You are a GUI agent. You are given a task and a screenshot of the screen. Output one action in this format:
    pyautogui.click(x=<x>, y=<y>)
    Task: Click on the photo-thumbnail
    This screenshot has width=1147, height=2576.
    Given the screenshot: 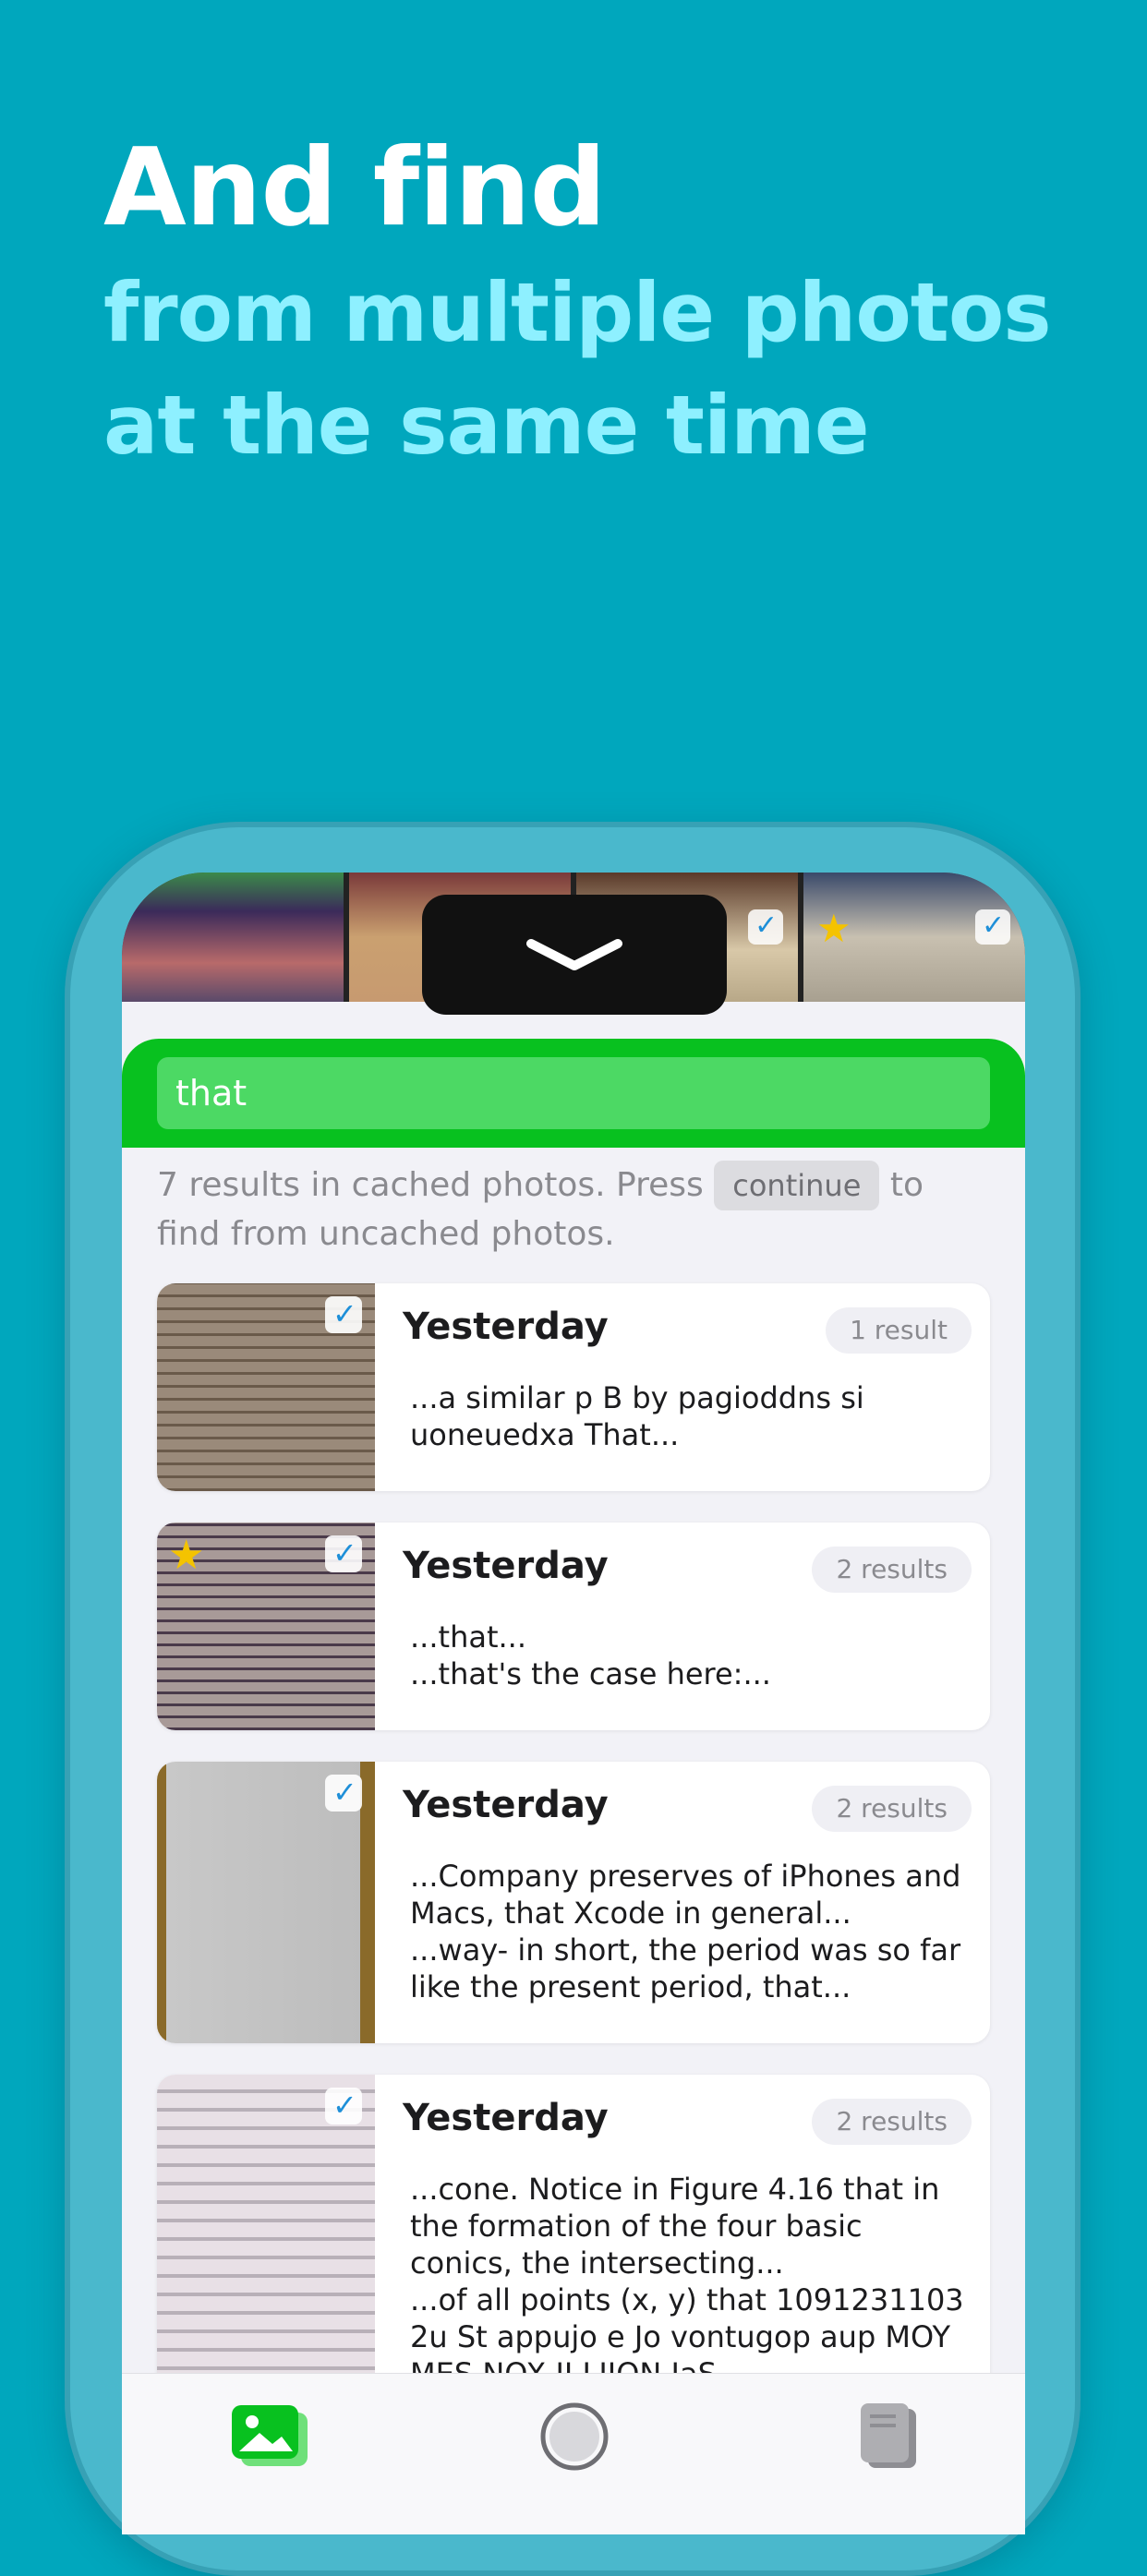 What is the action you would take?
    pyautogui.click(x=233, y=937)
    